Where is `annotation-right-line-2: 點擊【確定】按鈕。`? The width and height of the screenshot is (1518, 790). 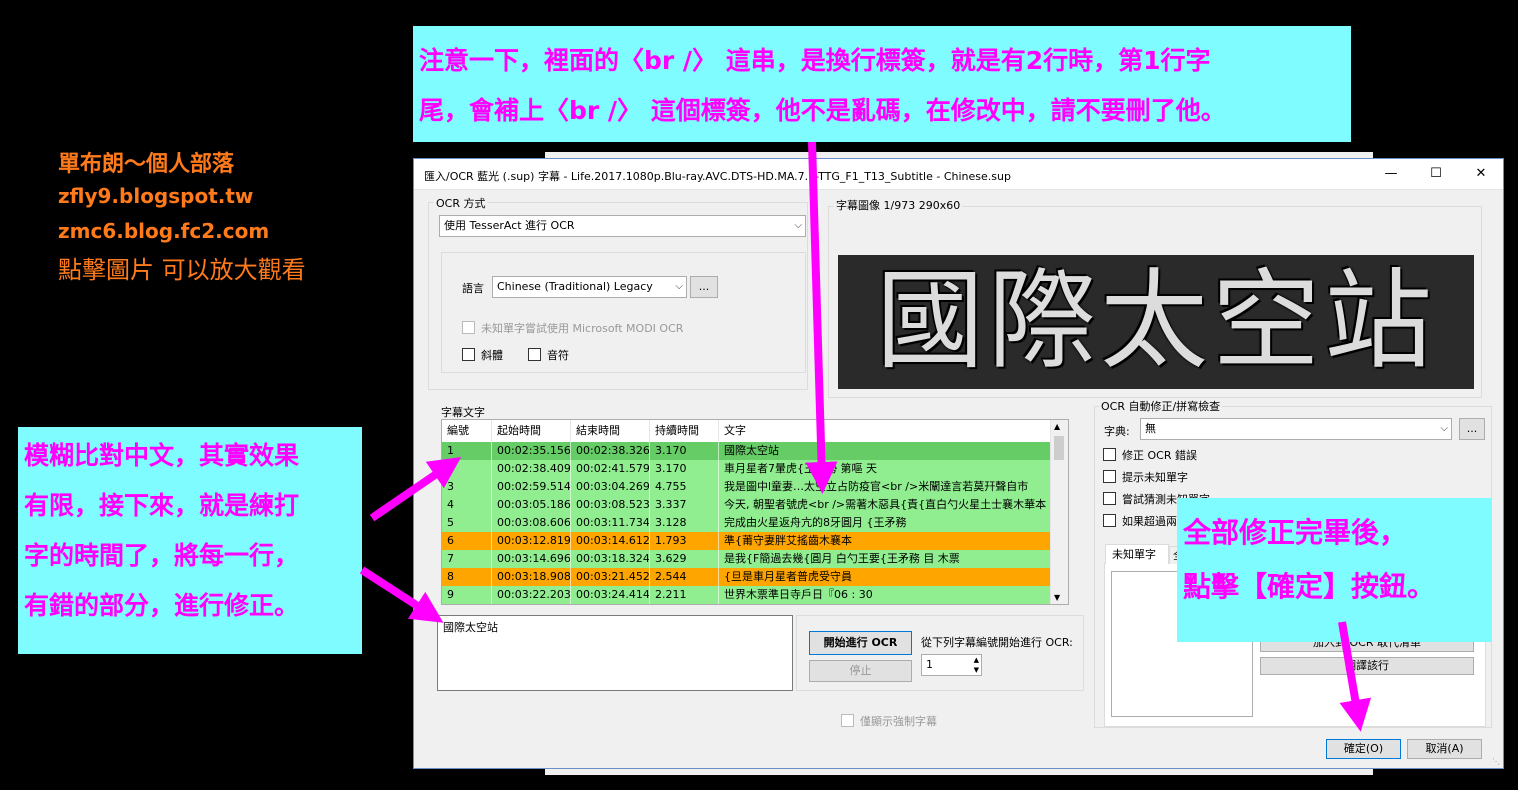 annotation-right-line-2: 點擊【確定】按鈕。 is located at coordinates (1309, 586).